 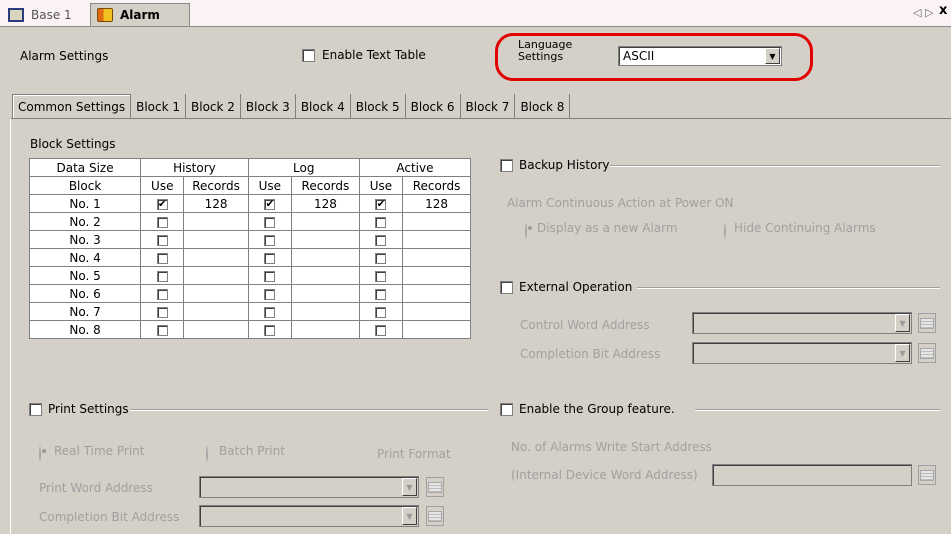 I want to click on header-active-use: Use, so click(x=381, y=185).